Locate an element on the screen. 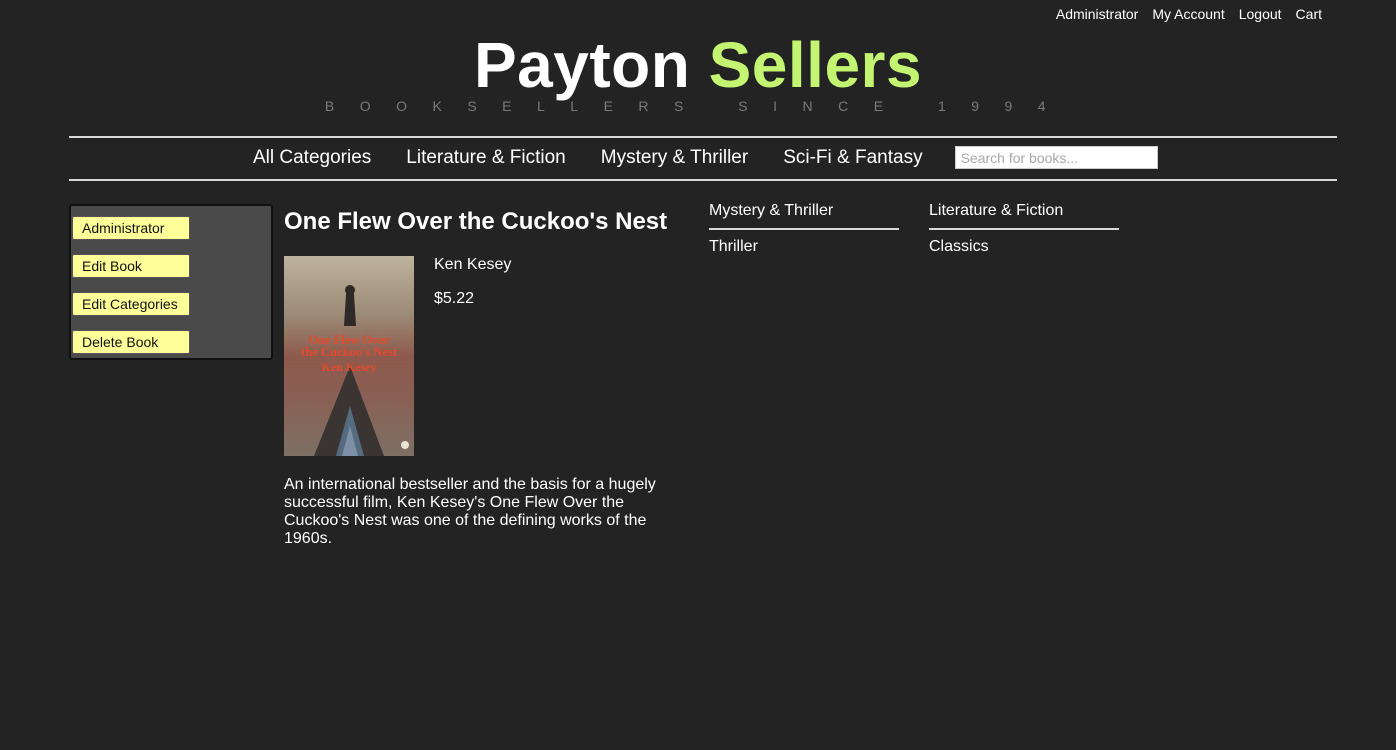 This screenshot has width=1396, height=750. category-child-thriller: Thriller is located at coordinates (804, 247).